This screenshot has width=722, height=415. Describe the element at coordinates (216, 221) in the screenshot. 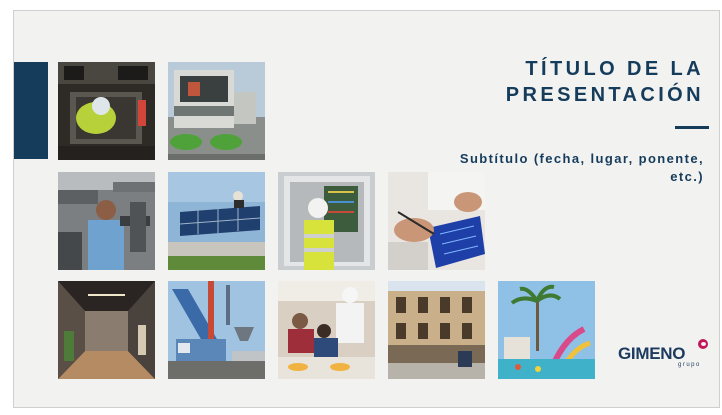

I see `solar-panels-photo` at that location.